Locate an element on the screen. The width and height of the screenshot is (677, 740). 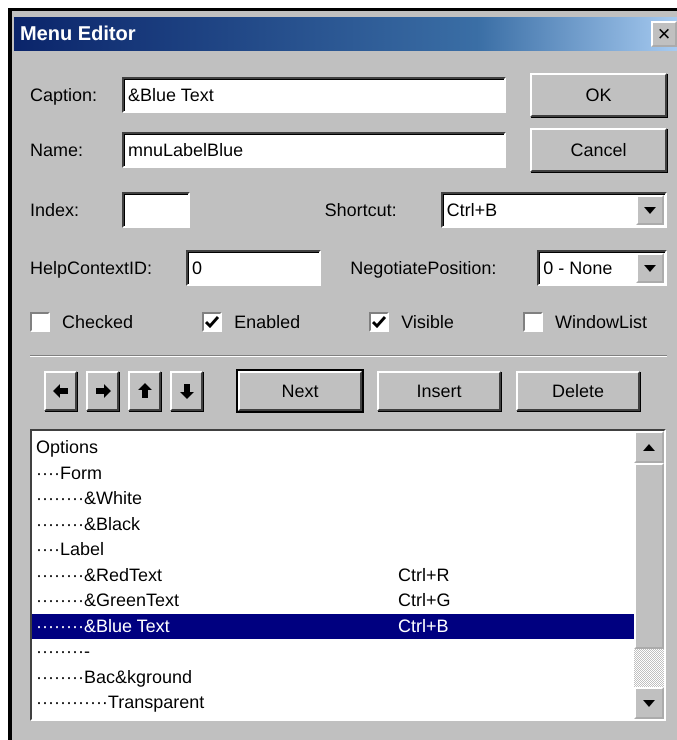
window-title: Menu Editor is located at coordinates (78, 34).